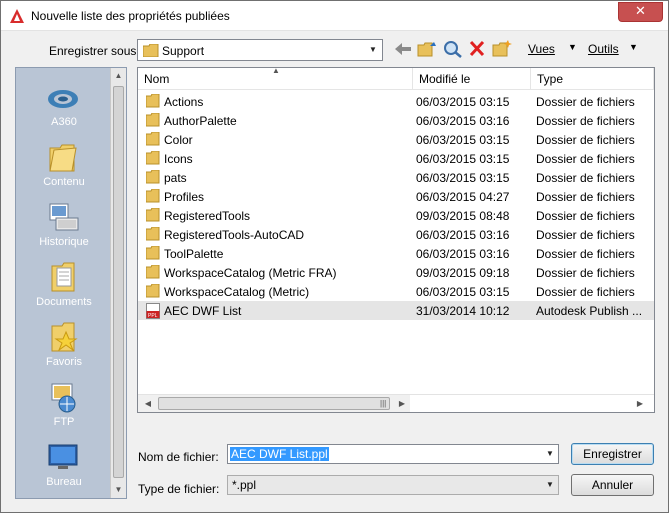  Describe the element at coordinates (640, 403) in the screenshot. I see `scroll-right-end-icon: ▶` at that location.